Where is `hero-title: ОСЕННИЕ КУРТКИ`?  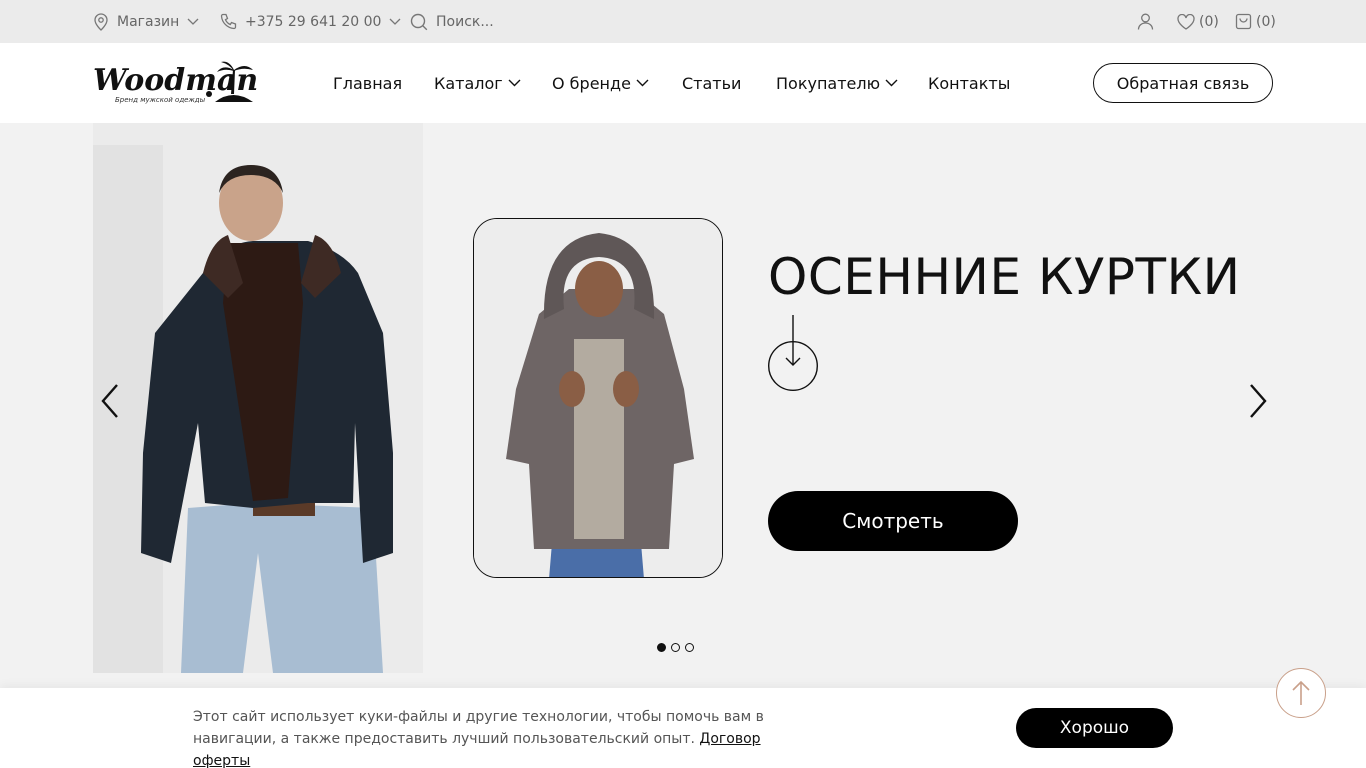
hero-title: ОСЕННИЕ КУРТКИ is located at coordinates (1004, 277).